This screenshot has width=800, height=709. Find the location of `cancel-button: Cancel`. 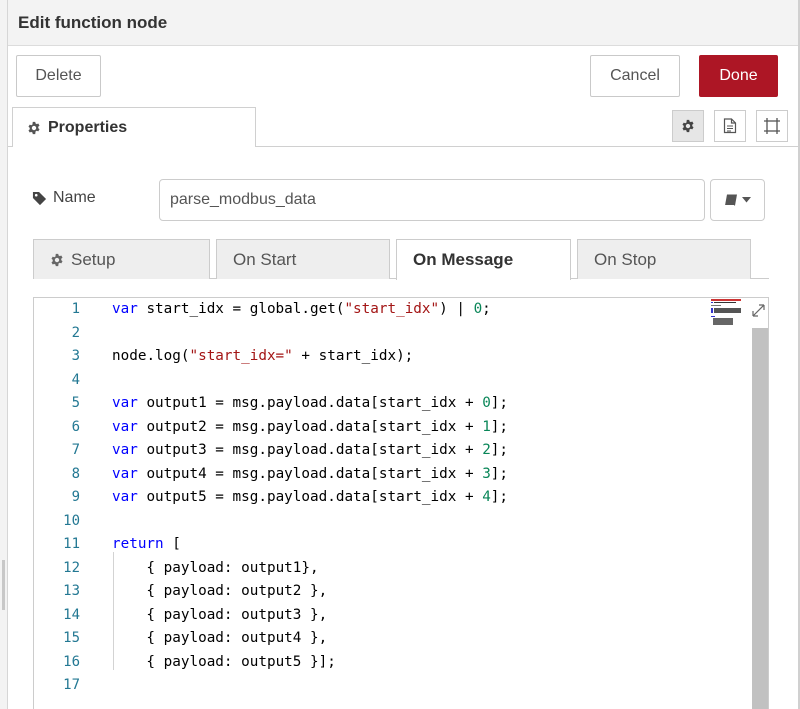

cancel-button: Cancel is located at coordinates (635, 76).